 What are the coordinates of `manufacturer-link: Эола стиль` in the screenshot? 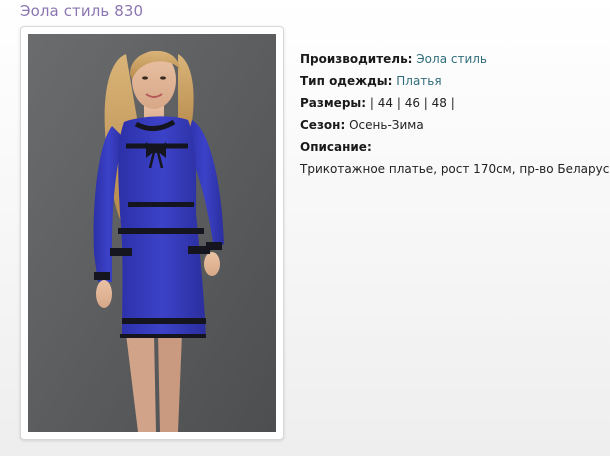 It's located at (451, 59).